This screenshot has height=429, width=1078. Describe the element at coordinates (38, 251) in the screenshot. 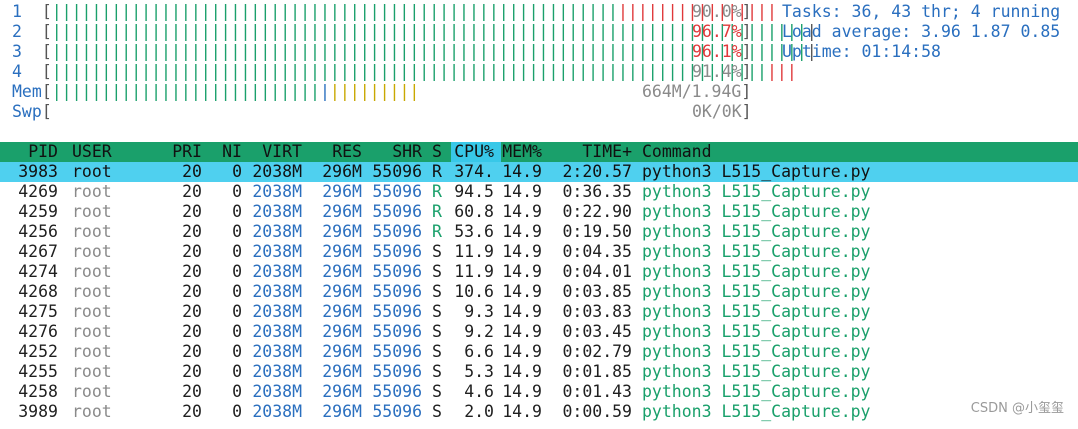

I see `cell-pid: 4267` at that location.